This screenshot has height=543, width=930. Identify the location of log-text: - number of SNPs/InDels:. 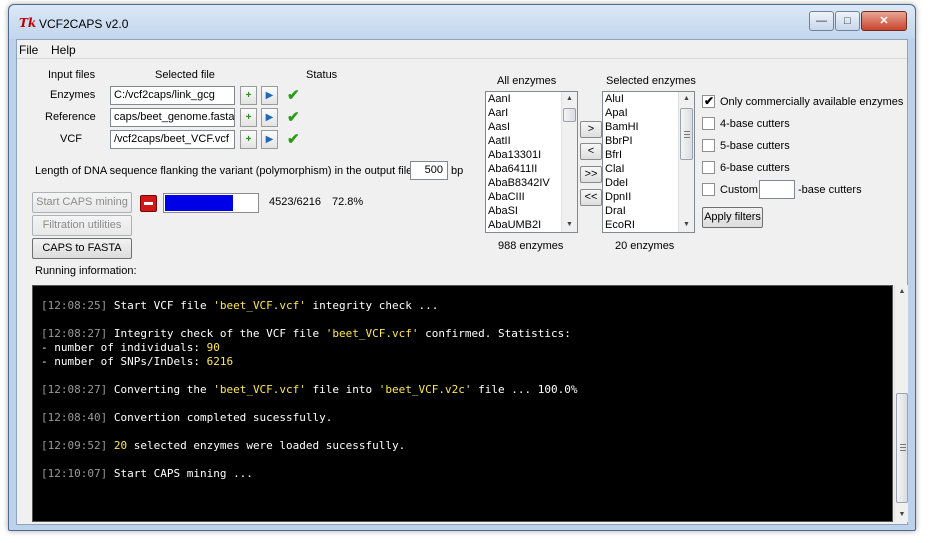
(124, 361).